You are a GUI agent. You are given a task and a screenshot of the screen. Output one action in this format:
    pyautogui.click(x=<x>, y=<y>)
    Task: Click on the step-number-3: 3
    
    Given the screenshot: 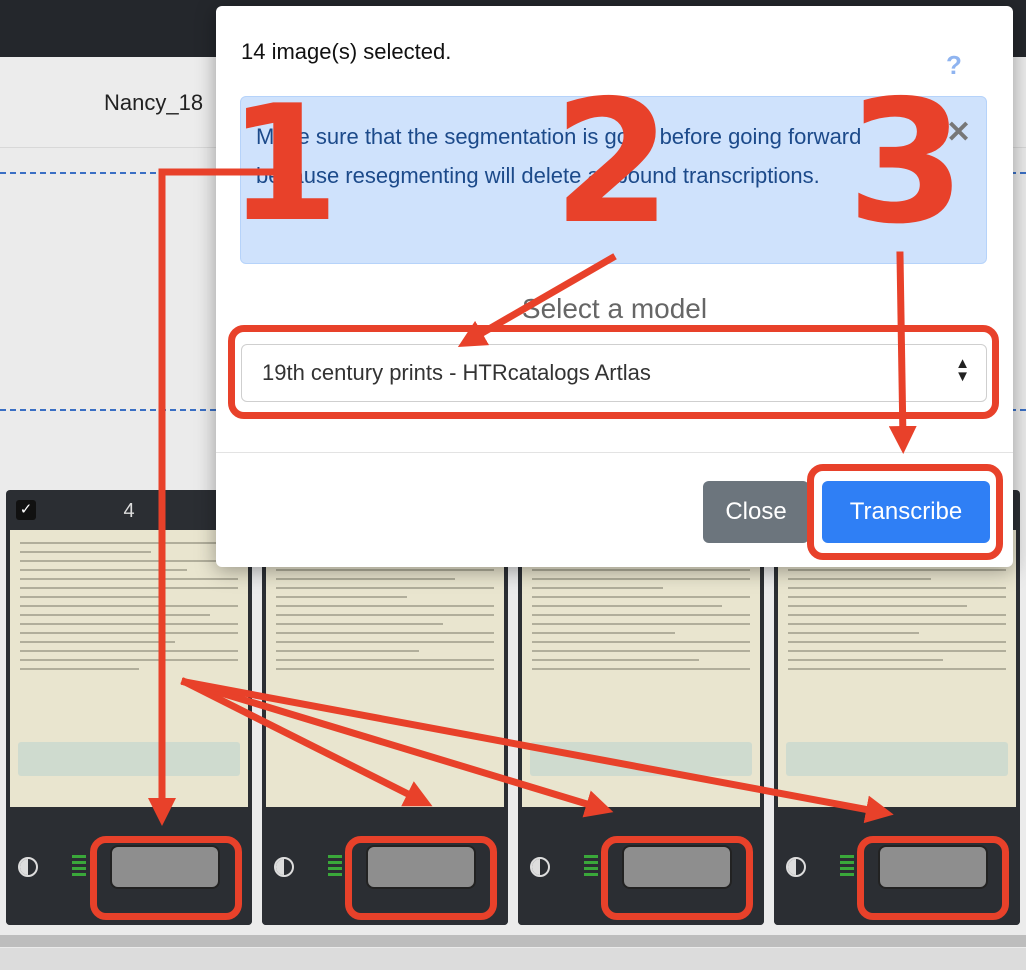 What is the action you would take?
    pyautogui.click(x=906, y=163)
    